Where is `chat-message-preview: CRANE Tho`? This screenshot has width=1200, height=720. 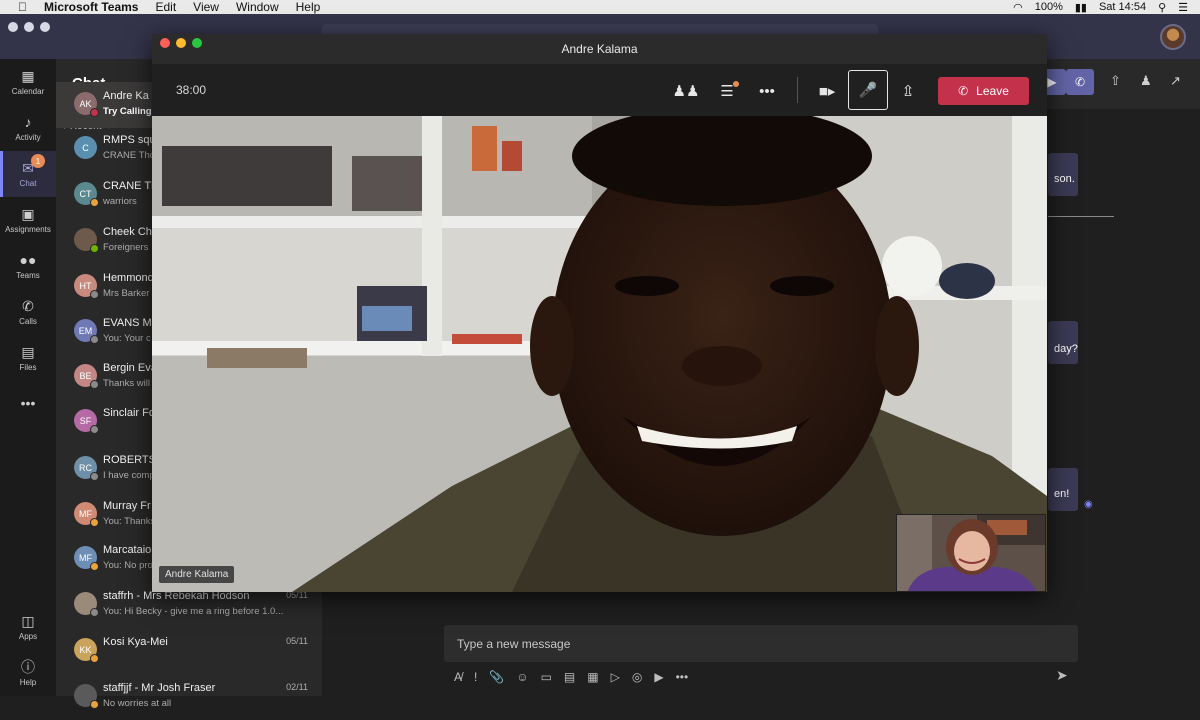
chat-message-preview: CRANE Tho is located at coordinates (129, 155).